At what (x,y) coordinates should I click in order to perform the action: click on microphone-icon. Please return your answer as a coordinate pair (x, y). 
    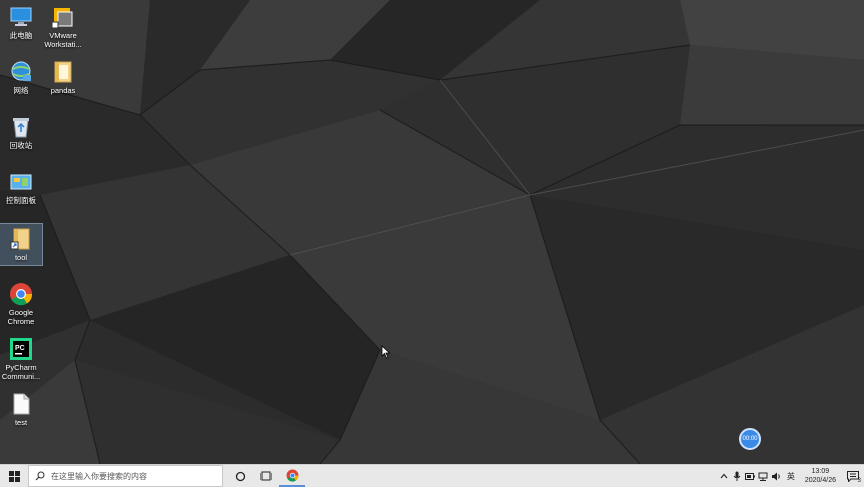
    Looking at the image, I should click on (737, 476).